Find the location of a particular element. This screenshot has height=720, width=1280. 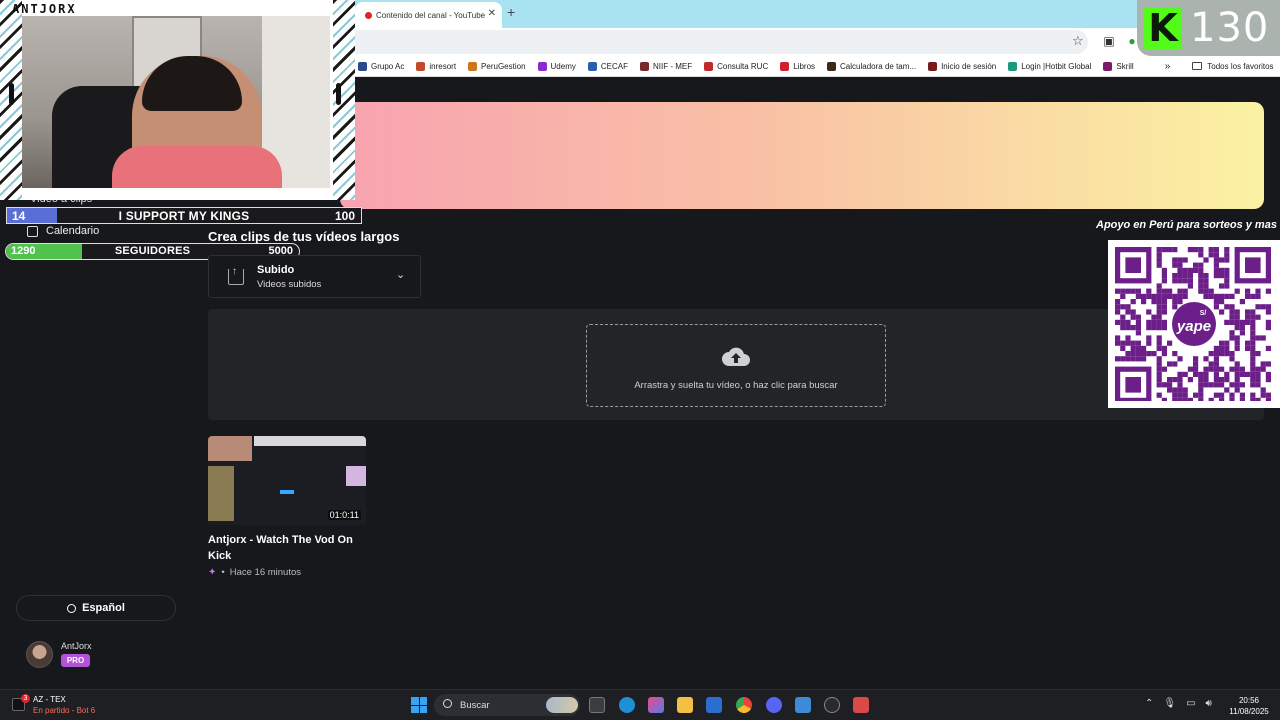

video-title: Antjorx - Watch The Vod On Kick is located at coordinates (288, 548).